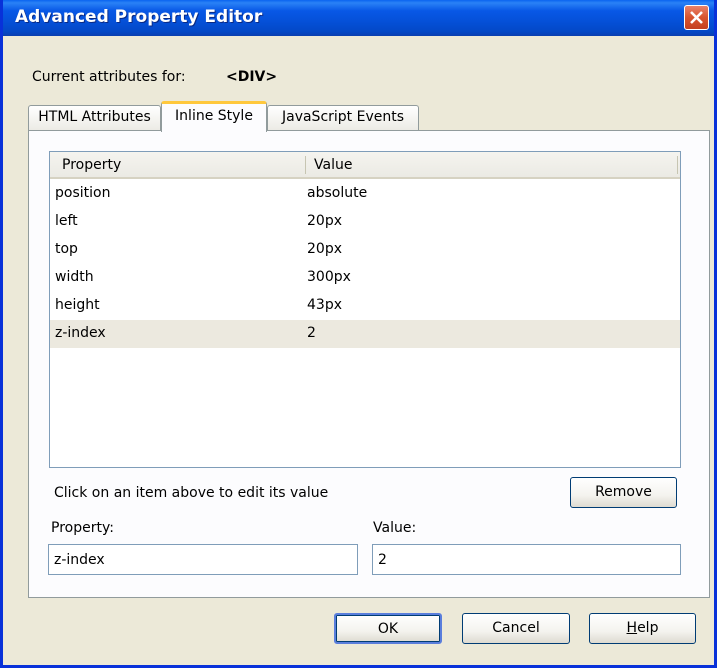 The width and height of the screenshot is (717, 668). Describe the element at coordinates (365, 278) in the screenshot. I see `table-row: width 300px` at that location.